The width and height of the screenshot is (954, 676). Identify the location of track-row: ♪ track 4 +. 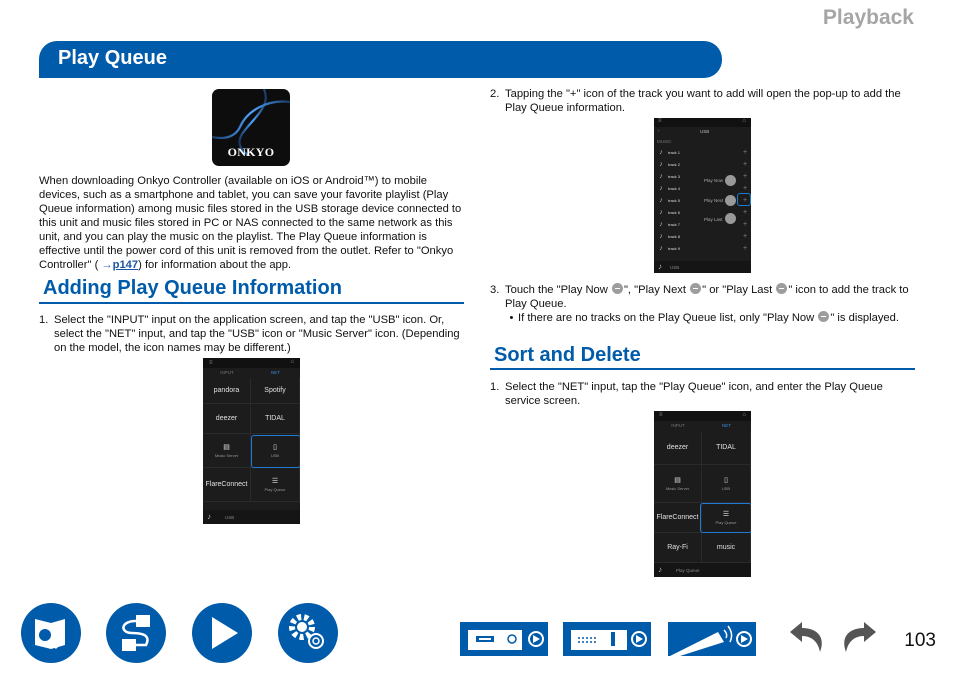
(702, 188).